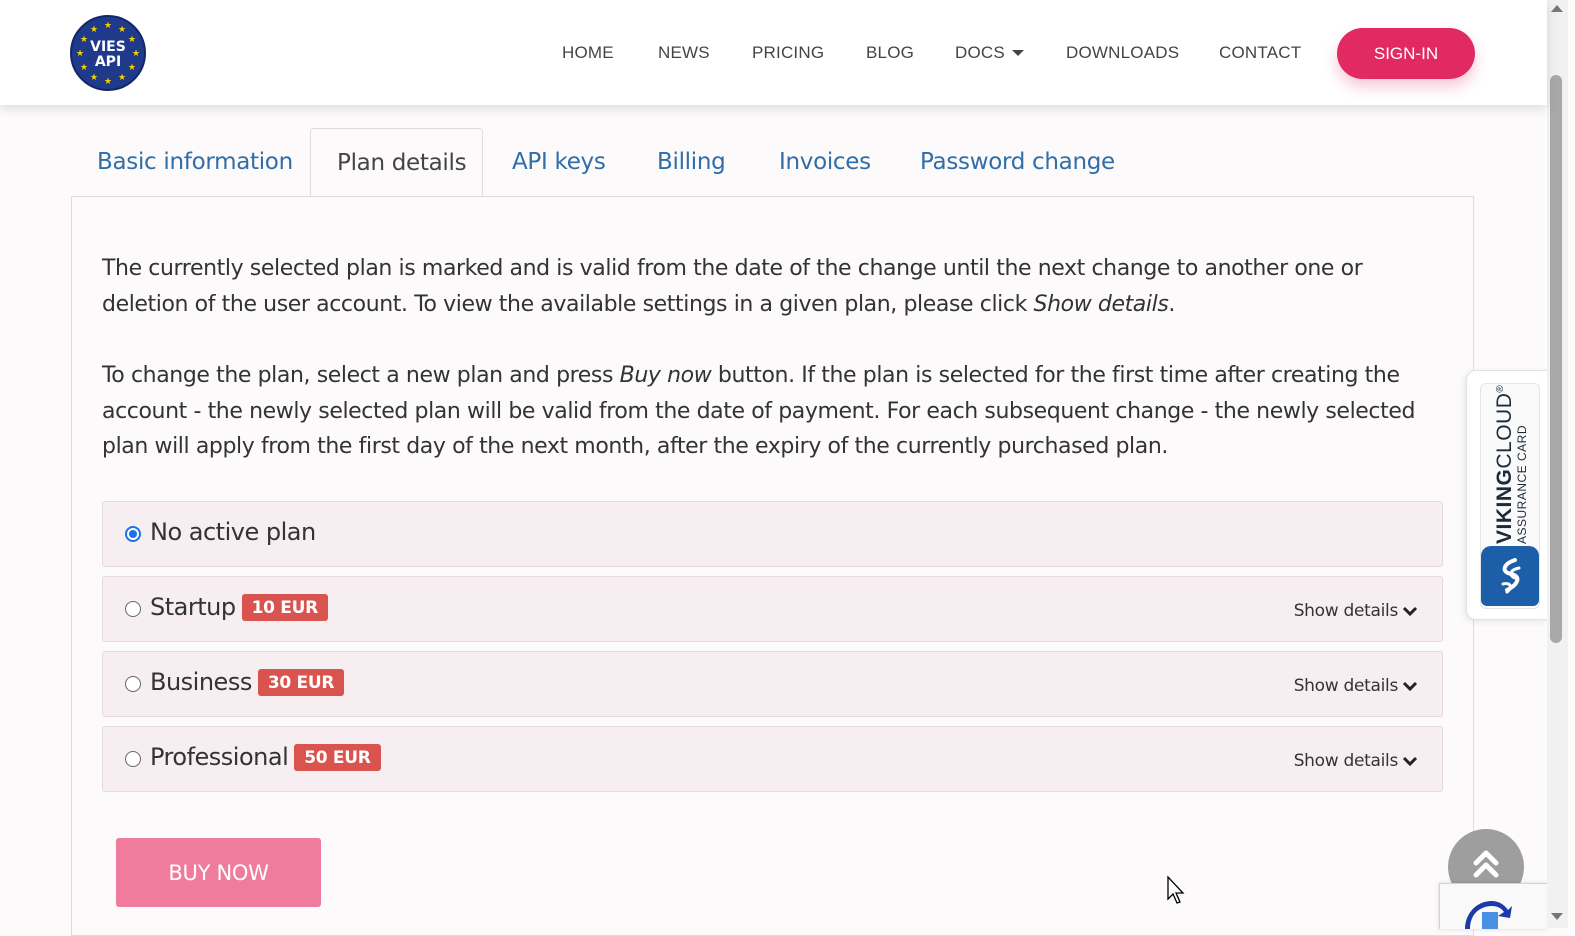 The height and width of the screenshot is (936, 1575). I want to click on nav-contact: CONTACT, so click(1260, 53).